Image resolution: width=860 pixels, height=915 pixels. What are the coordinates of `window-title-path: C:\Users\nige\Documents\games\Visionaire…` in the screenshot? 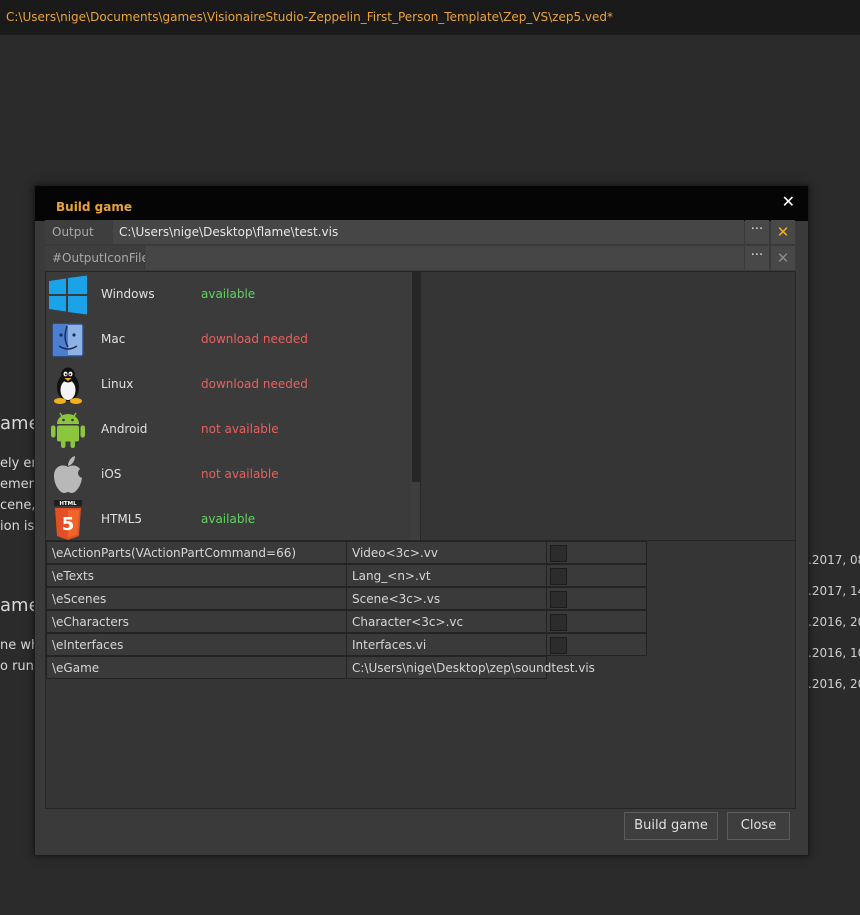 It's located at (310, 17).